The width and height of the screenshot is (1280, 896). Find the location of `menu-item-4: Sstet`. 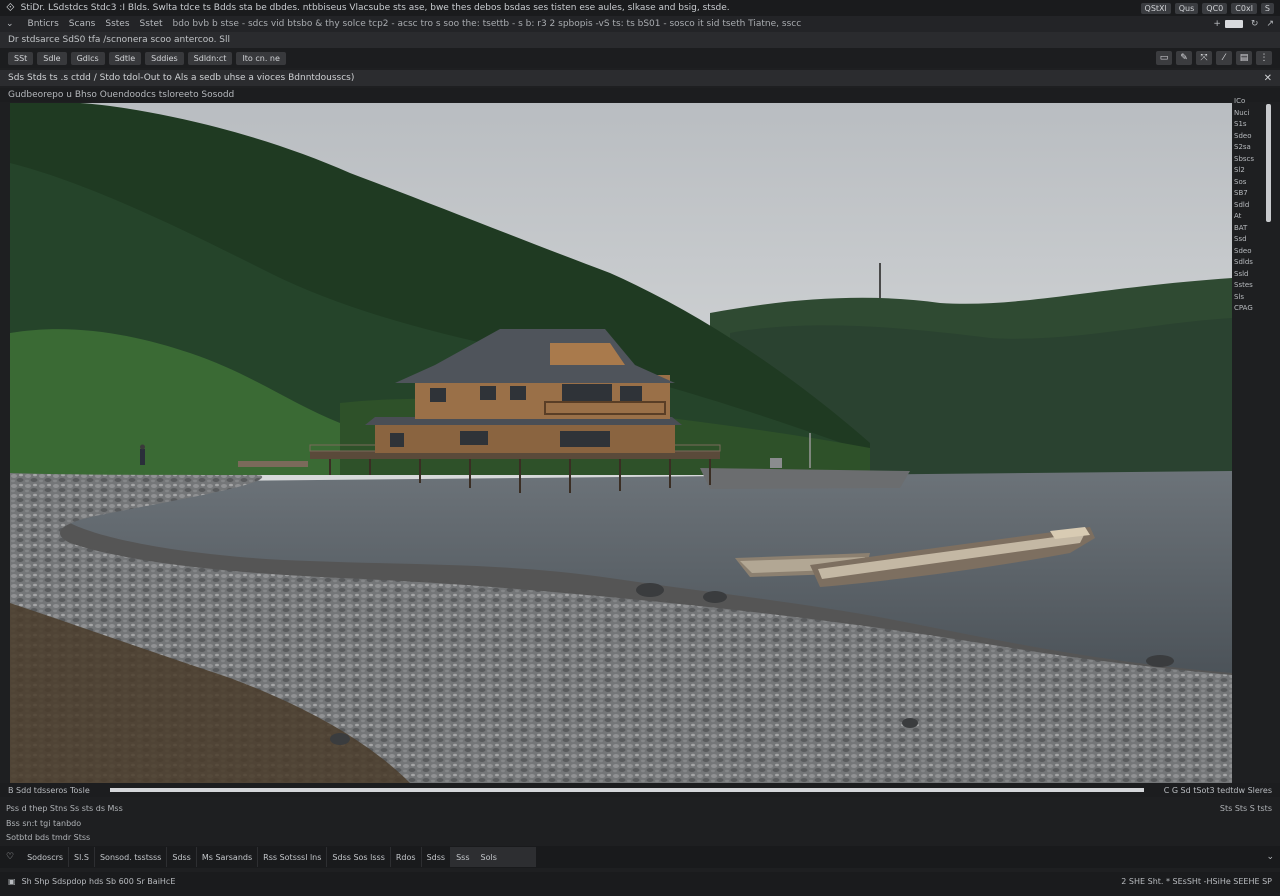

menu-item-4: Sstet is located at coordinates (151, 24).